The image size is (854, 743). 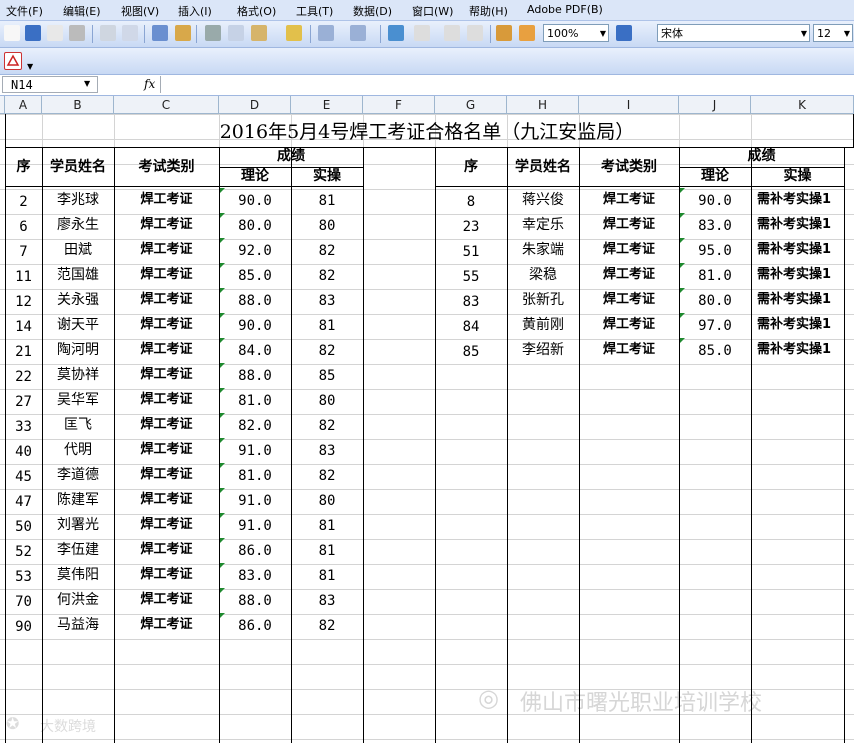 What do you see at coordinates (427, 132) in the screenshot?
I see `sheet-title: 2016年5月4号焊工考证合格名单（九江安监局）` at bounding box center [427, 132].